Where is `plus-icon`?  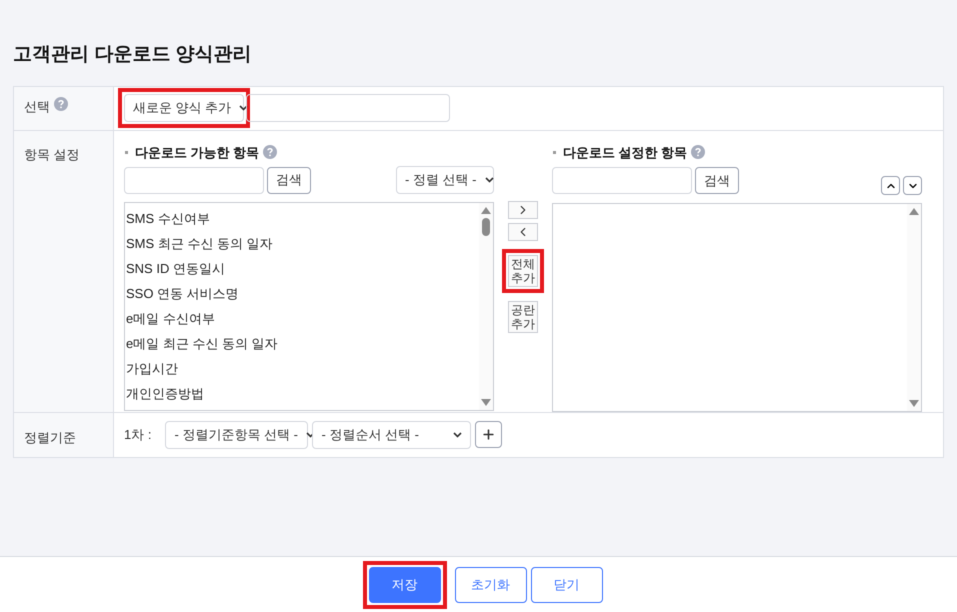 plus-icon is located at coordinates (488, 434).